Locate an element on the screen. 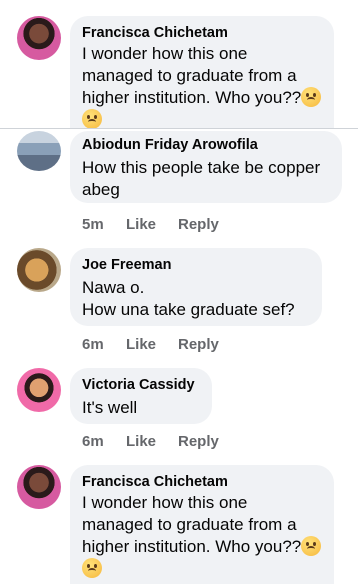 This screenshot has width=358, height=584. comment-text: It's well is located at coordinates (110, 407).